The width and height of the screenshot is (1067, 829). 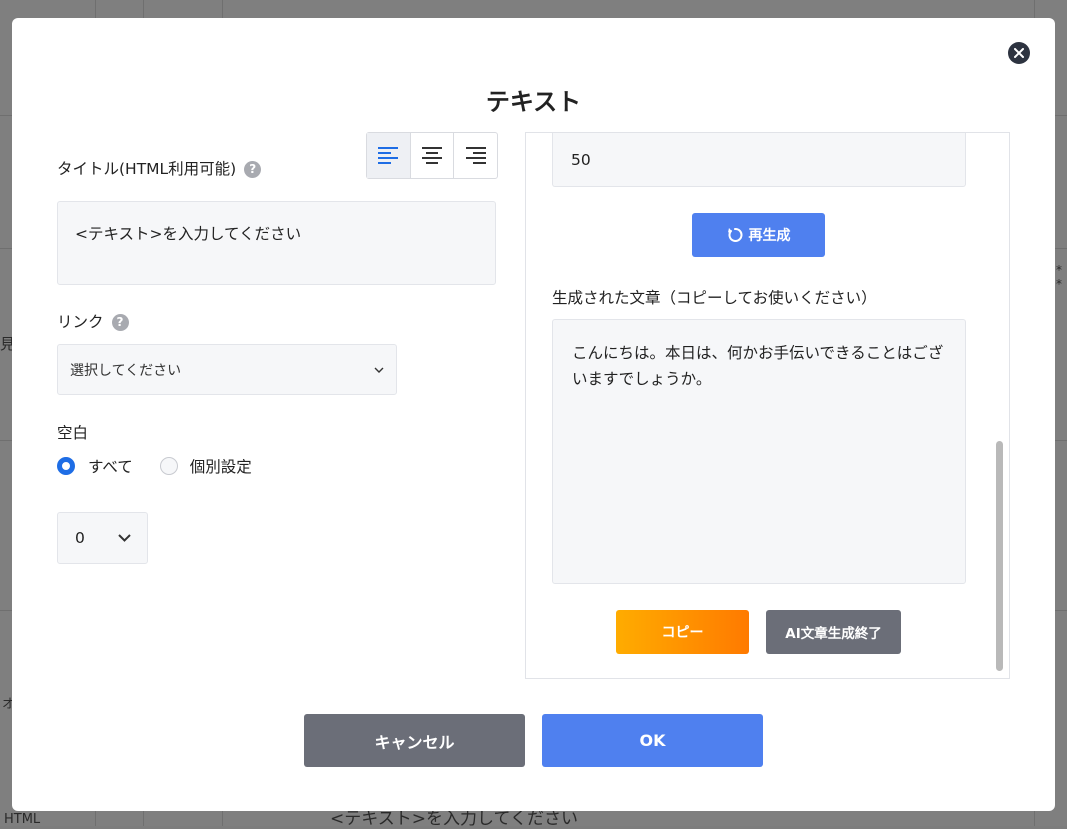 What do you see at coordinates (147, 169) in the screenshot?
I see `title-field-label-text: タイトル(HTML利用可能)` at bounding box center [147, 169].